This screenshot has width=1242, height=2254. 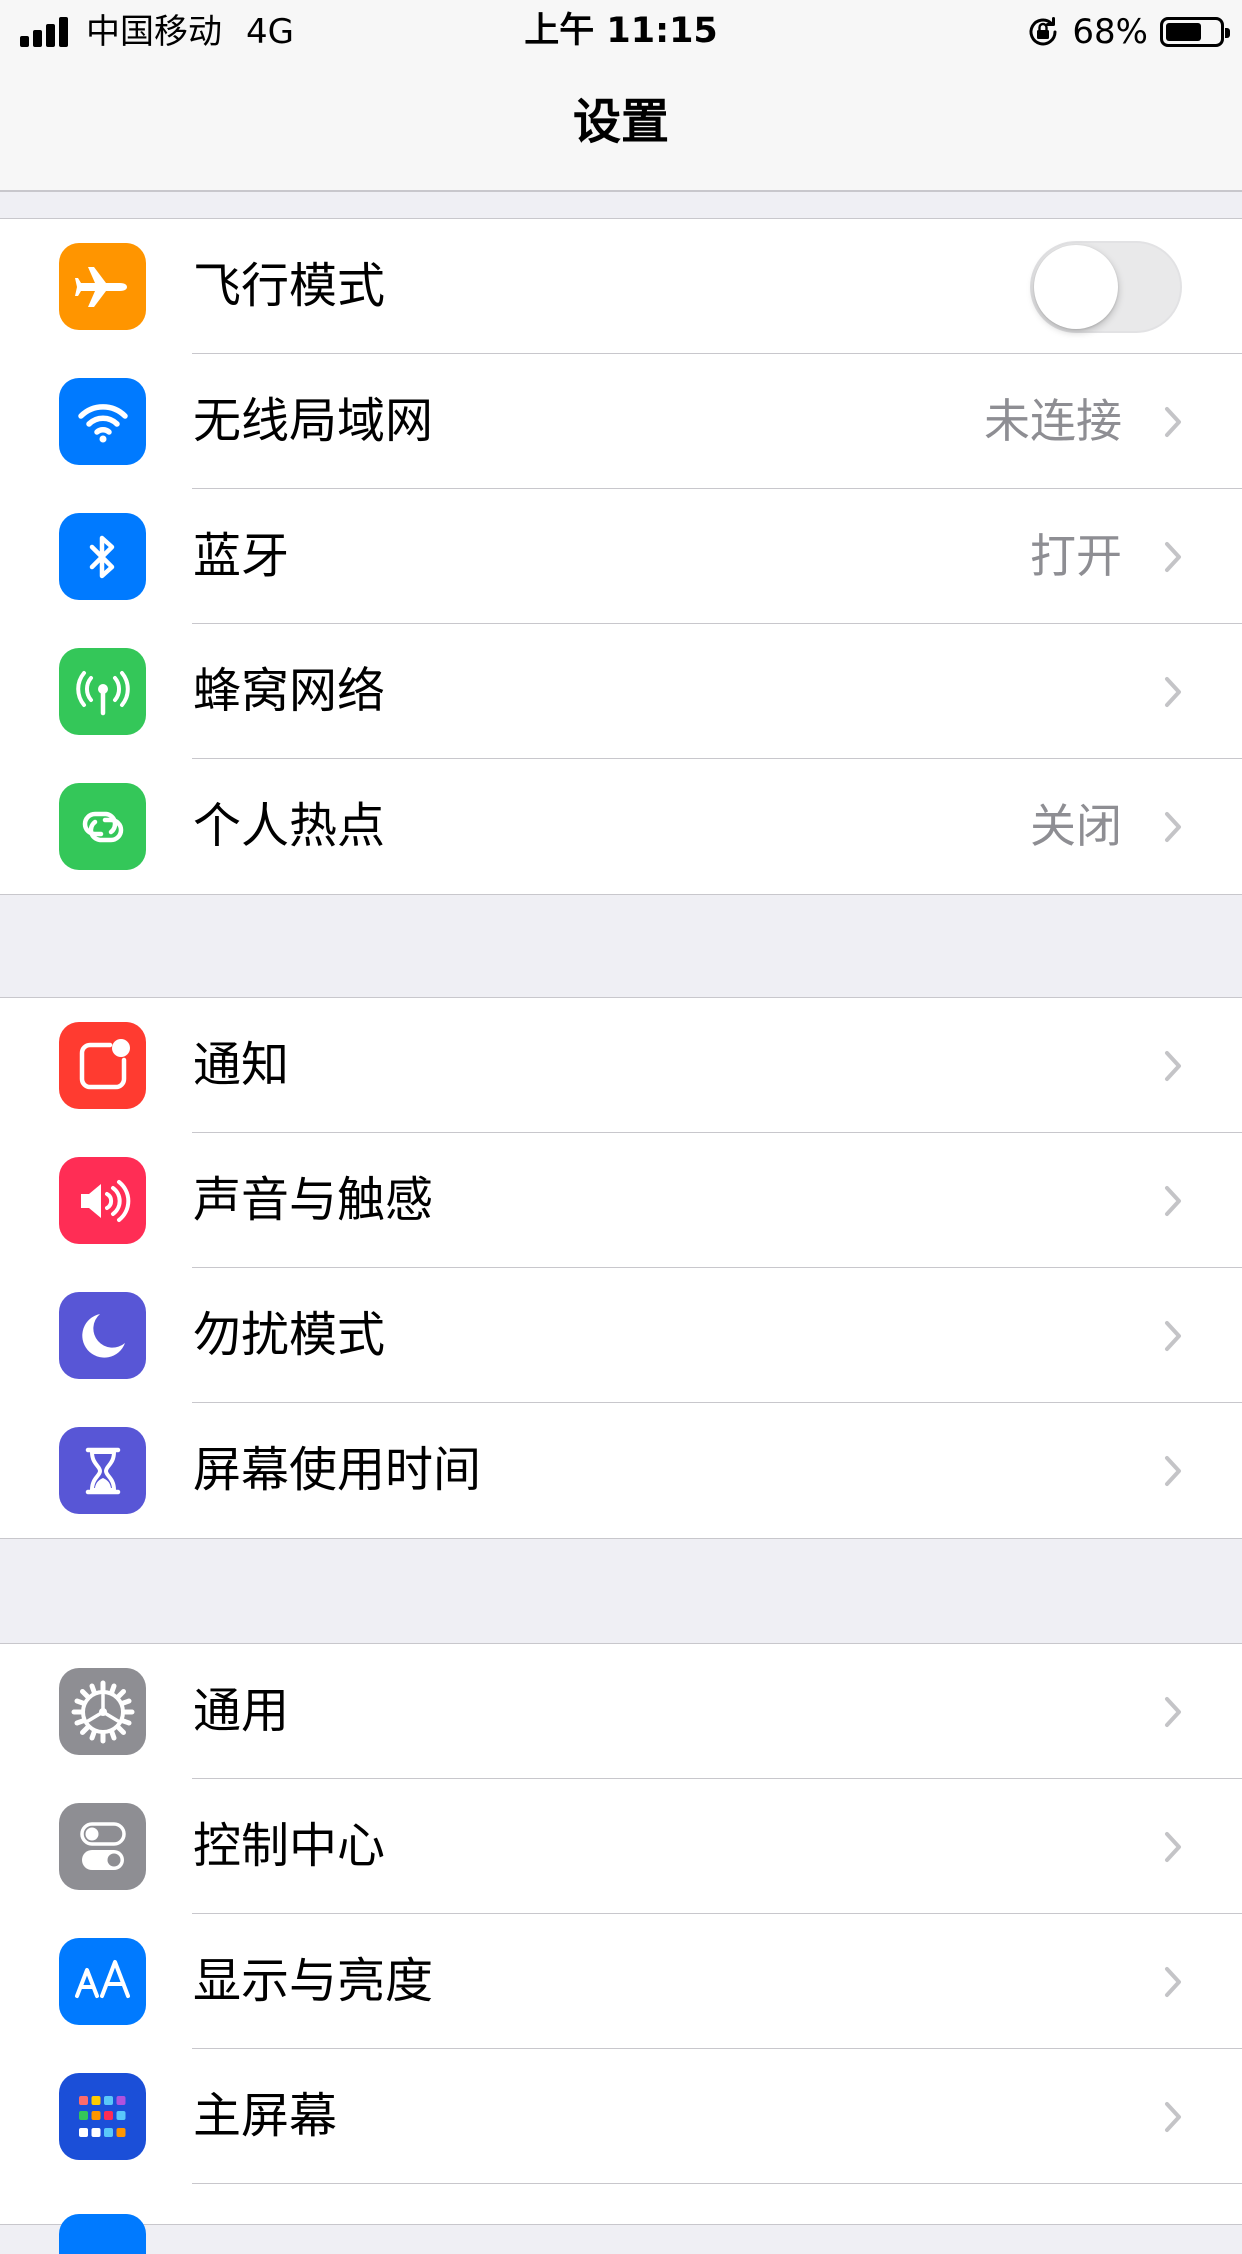 I want to click on settings-row-label: 蓝牙, so click(x=241, y=556).